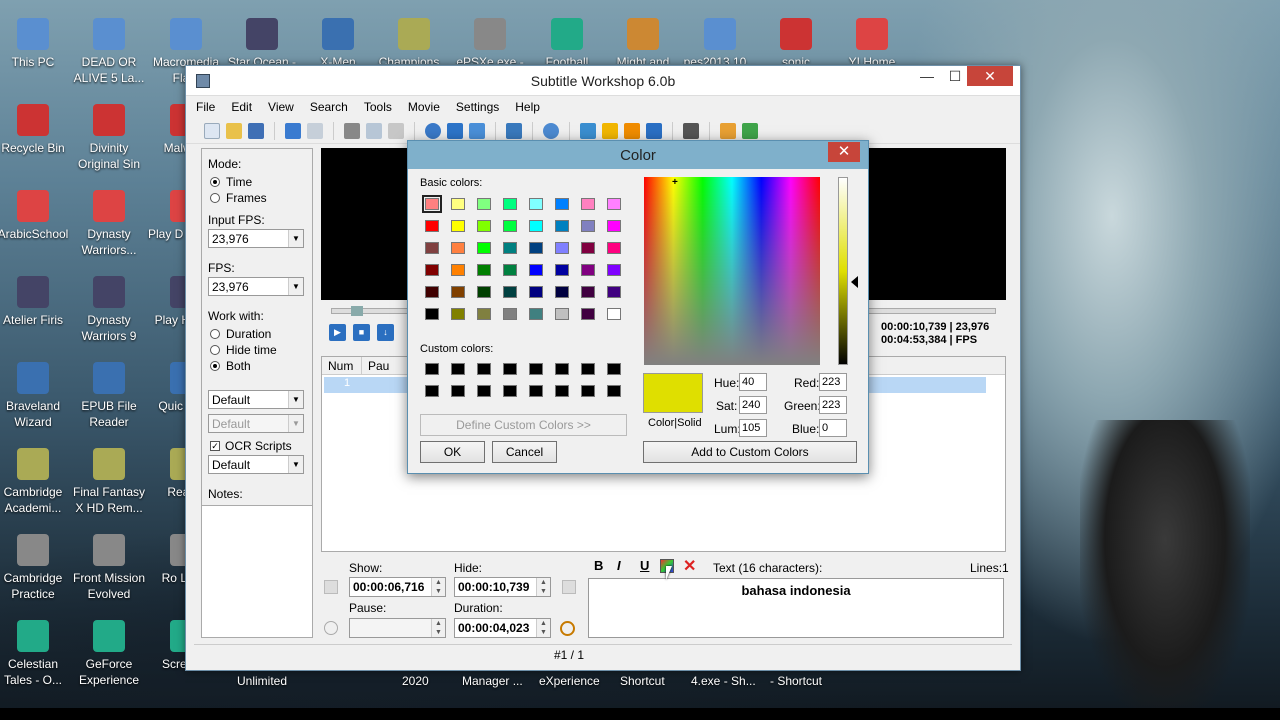  Describe the element at coordinates (238, 198) in the screenshot. I see `mode-frames-radio: Frames` at that location.